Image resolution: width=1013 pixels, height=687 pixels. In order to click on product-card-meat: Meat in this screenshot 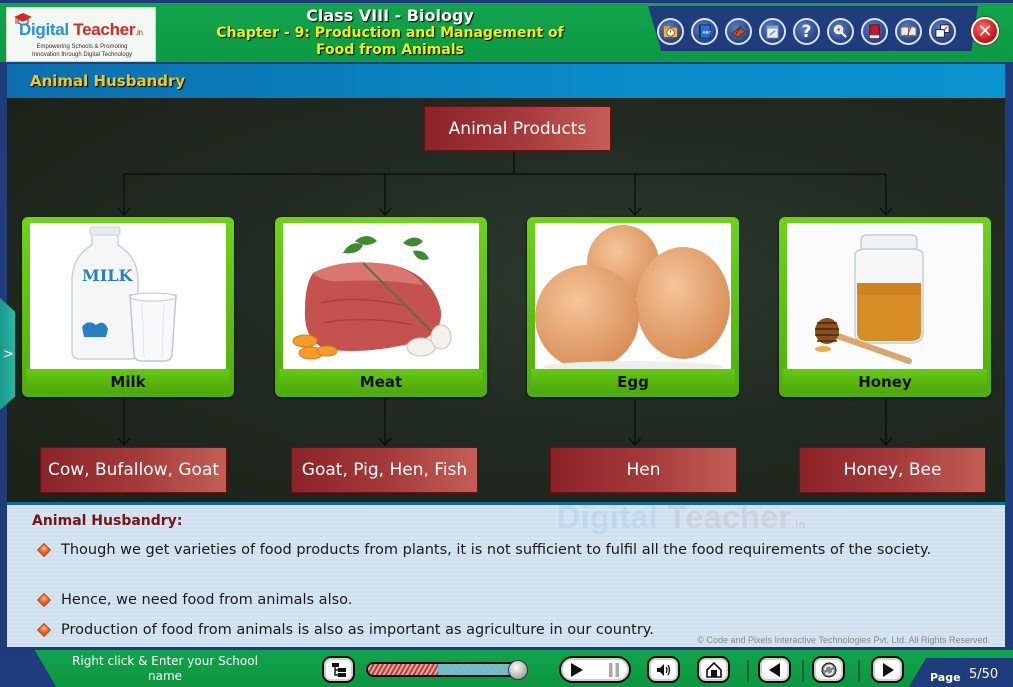, I will do `click(381, 307)`.